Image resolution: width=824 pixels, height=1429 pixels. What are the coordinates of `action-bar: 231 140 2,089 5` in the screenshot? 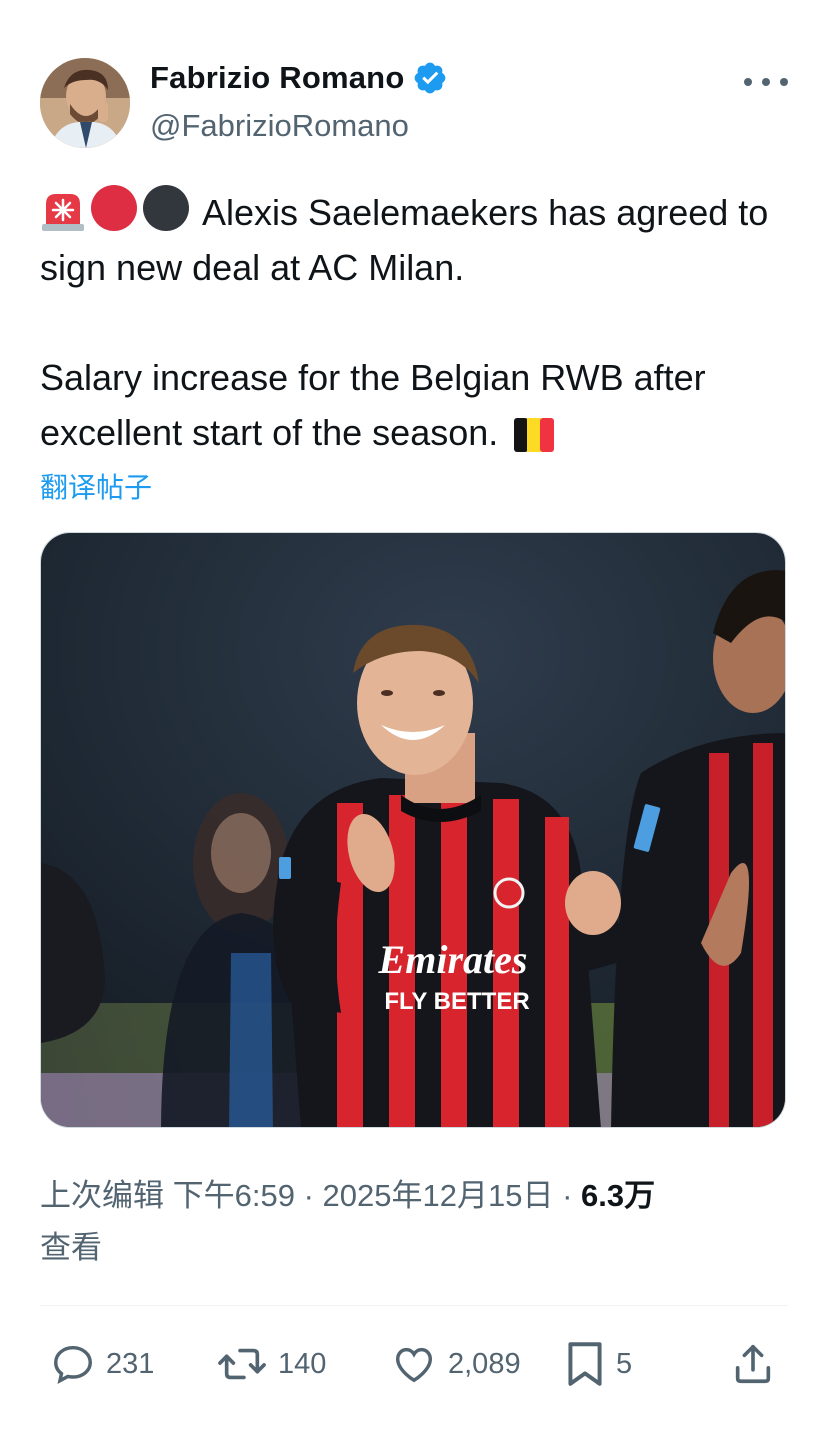 It's located at (412, 1364).